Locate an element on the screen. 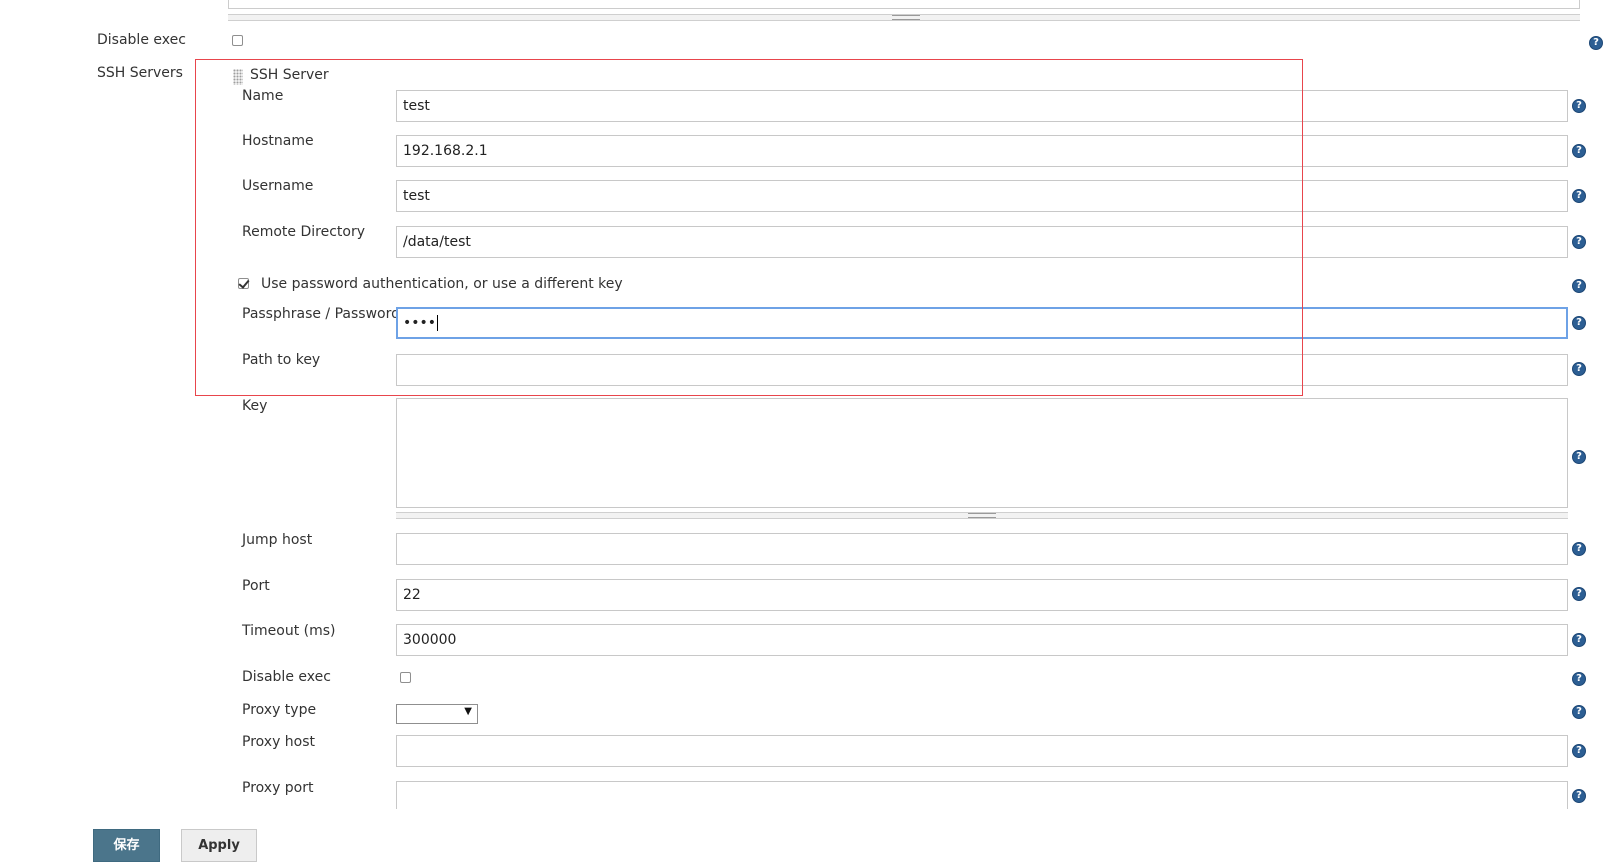 The width and height of the screenshot is (1614, 862). global-disable-exec-label: Disable exec is located at coordinates (141, 40).